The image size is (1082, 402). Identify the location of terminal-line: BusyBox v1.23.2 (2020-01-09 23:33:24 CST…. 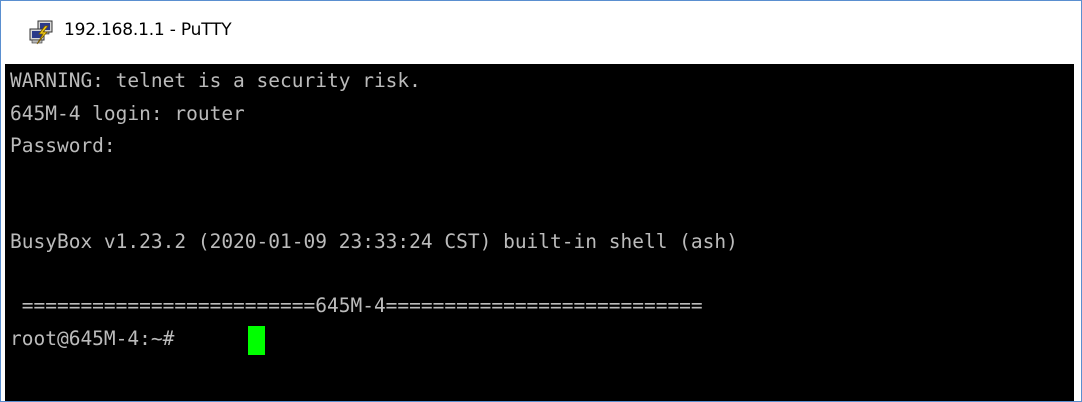
(374, 241).